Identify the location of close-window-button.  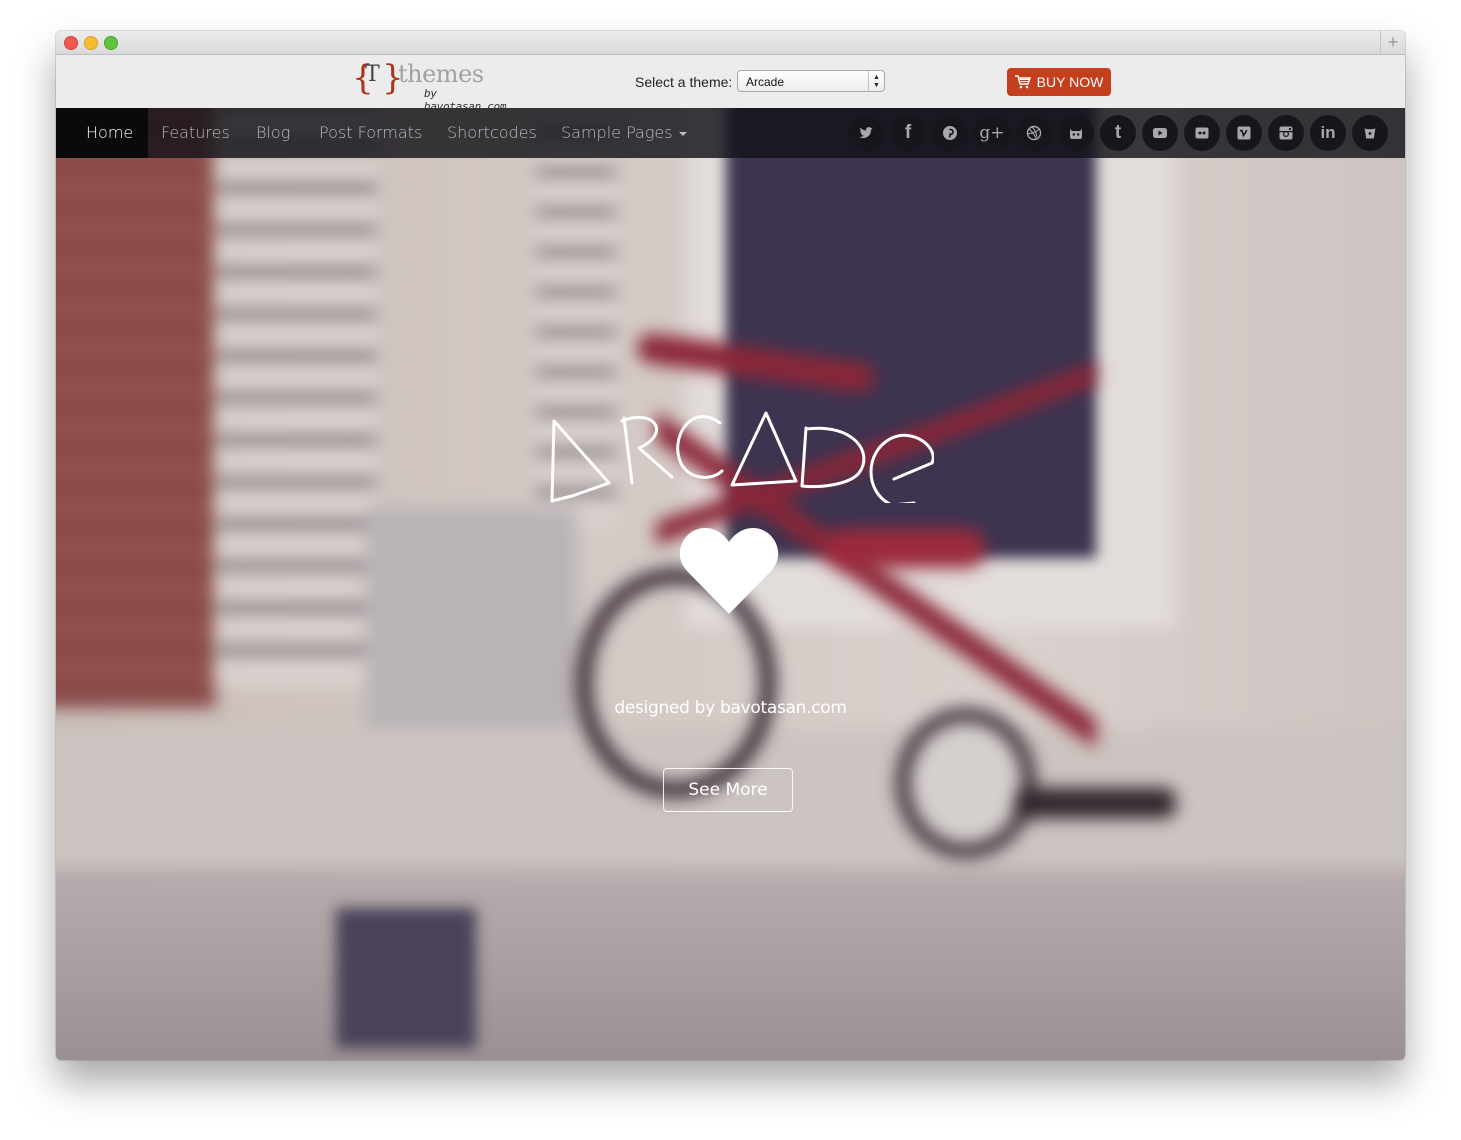
(71, 43).